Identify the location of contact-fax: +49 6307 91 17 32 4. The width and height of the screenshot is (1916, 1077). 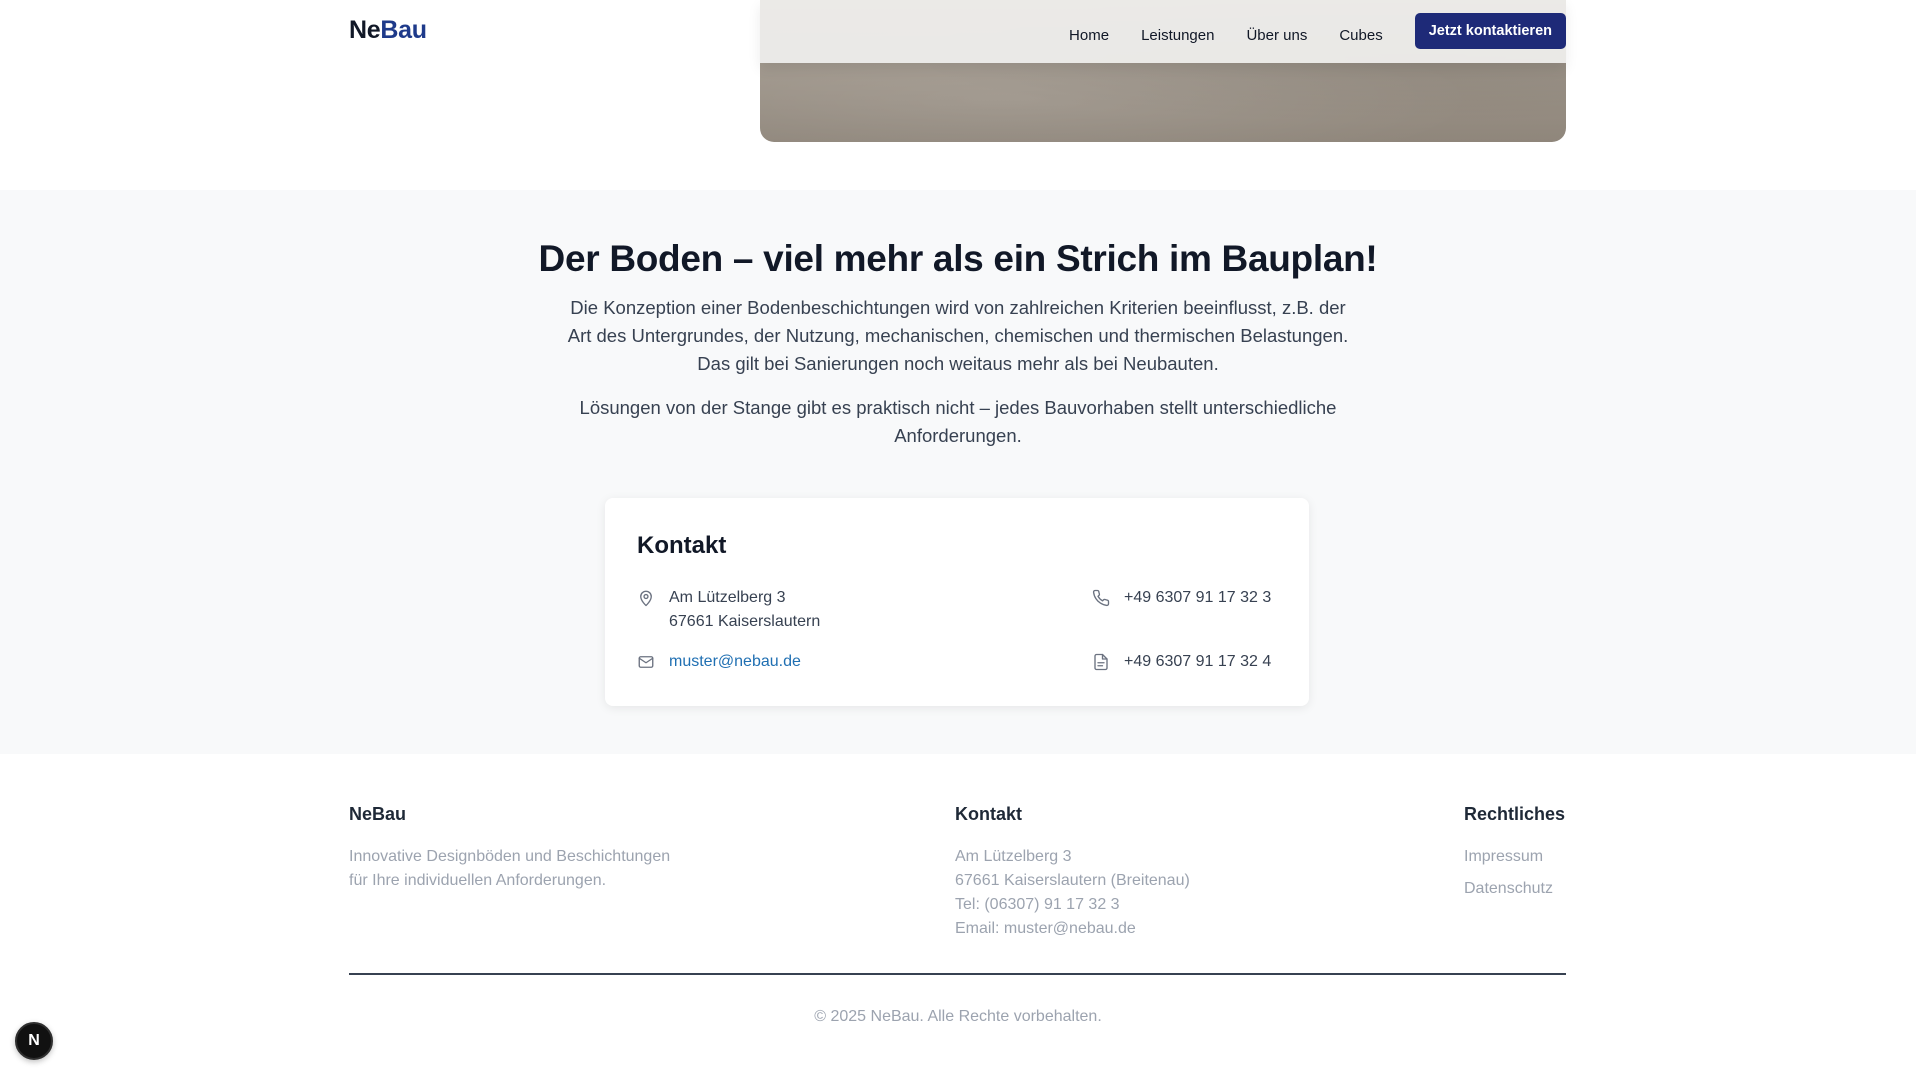
(1181, 662).